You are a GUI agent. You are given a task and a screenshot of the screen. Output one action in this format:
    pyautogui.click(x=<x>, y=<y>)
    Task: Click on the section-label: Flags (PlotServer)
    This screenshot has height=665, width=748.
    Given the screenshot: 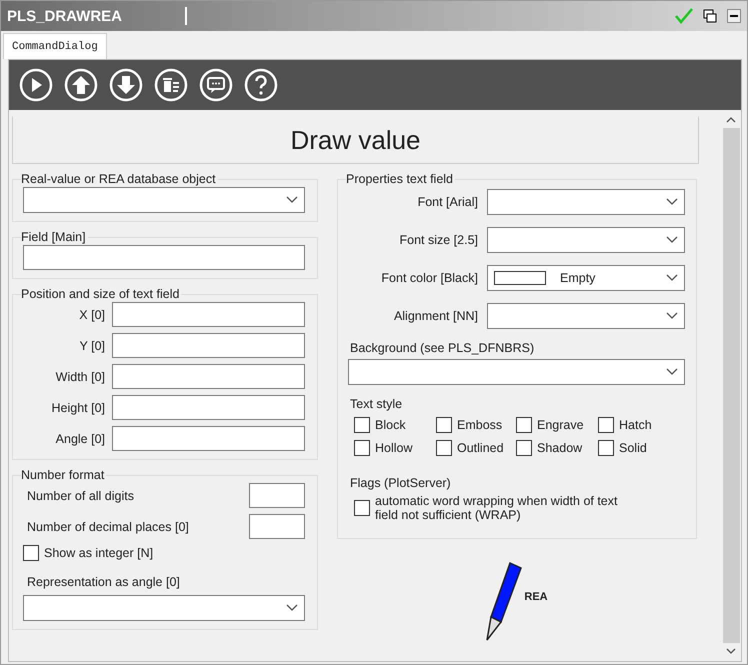 What is the action you would take?
    pyautogui.click(x=400, y=483)
    